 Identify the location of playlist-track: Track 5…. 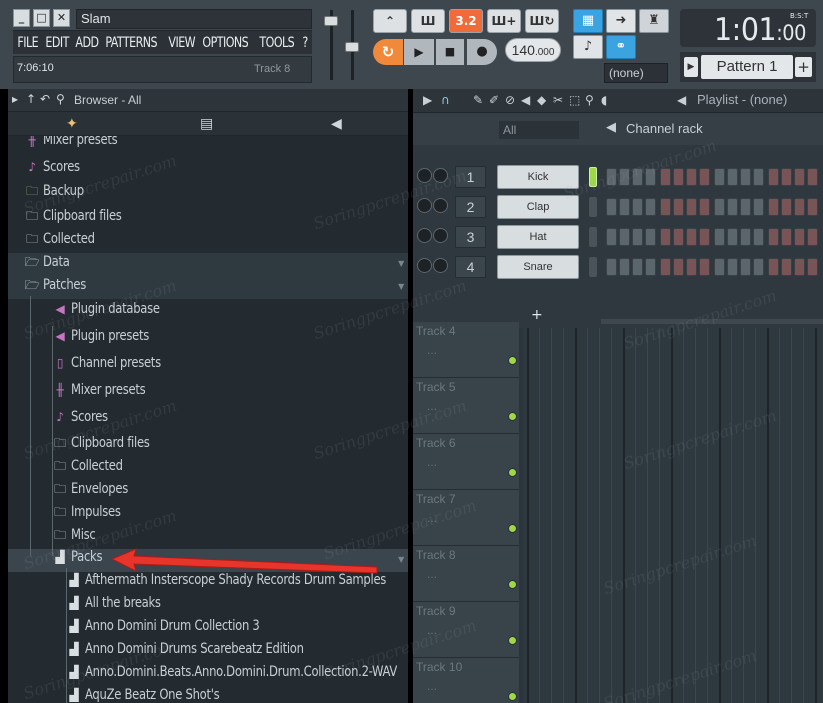
(466, 406).